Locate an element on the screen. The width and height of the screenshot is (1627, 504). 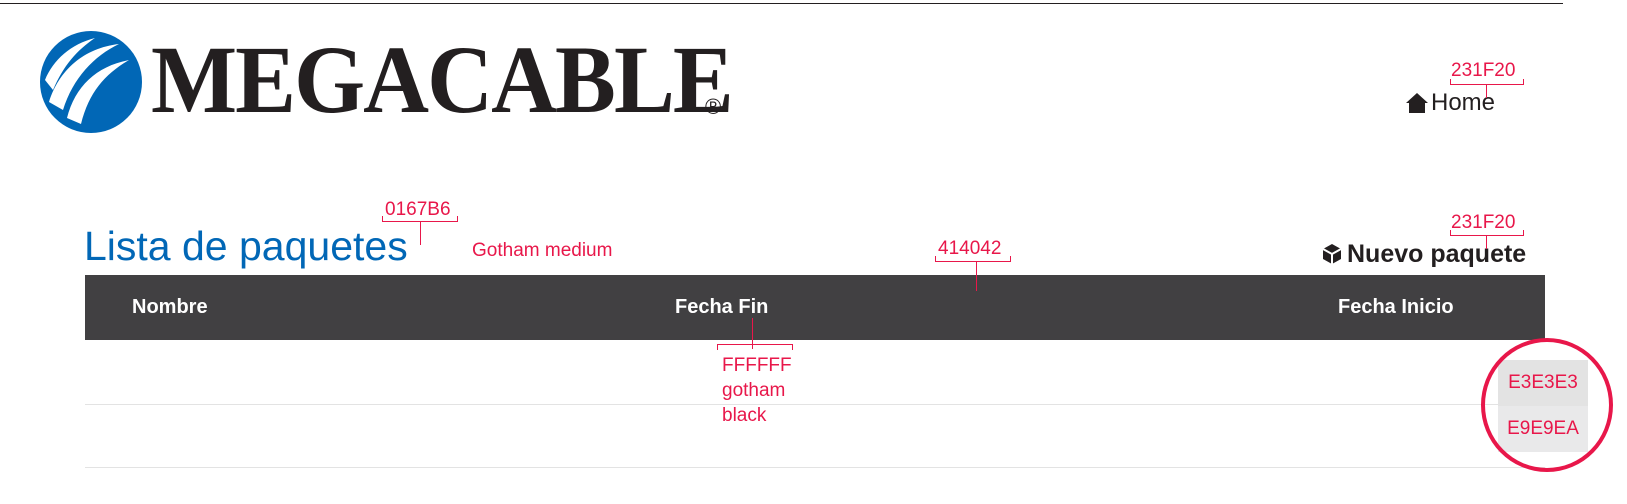
megacable-logo-mark-icon is located at coordinates (91, 82).